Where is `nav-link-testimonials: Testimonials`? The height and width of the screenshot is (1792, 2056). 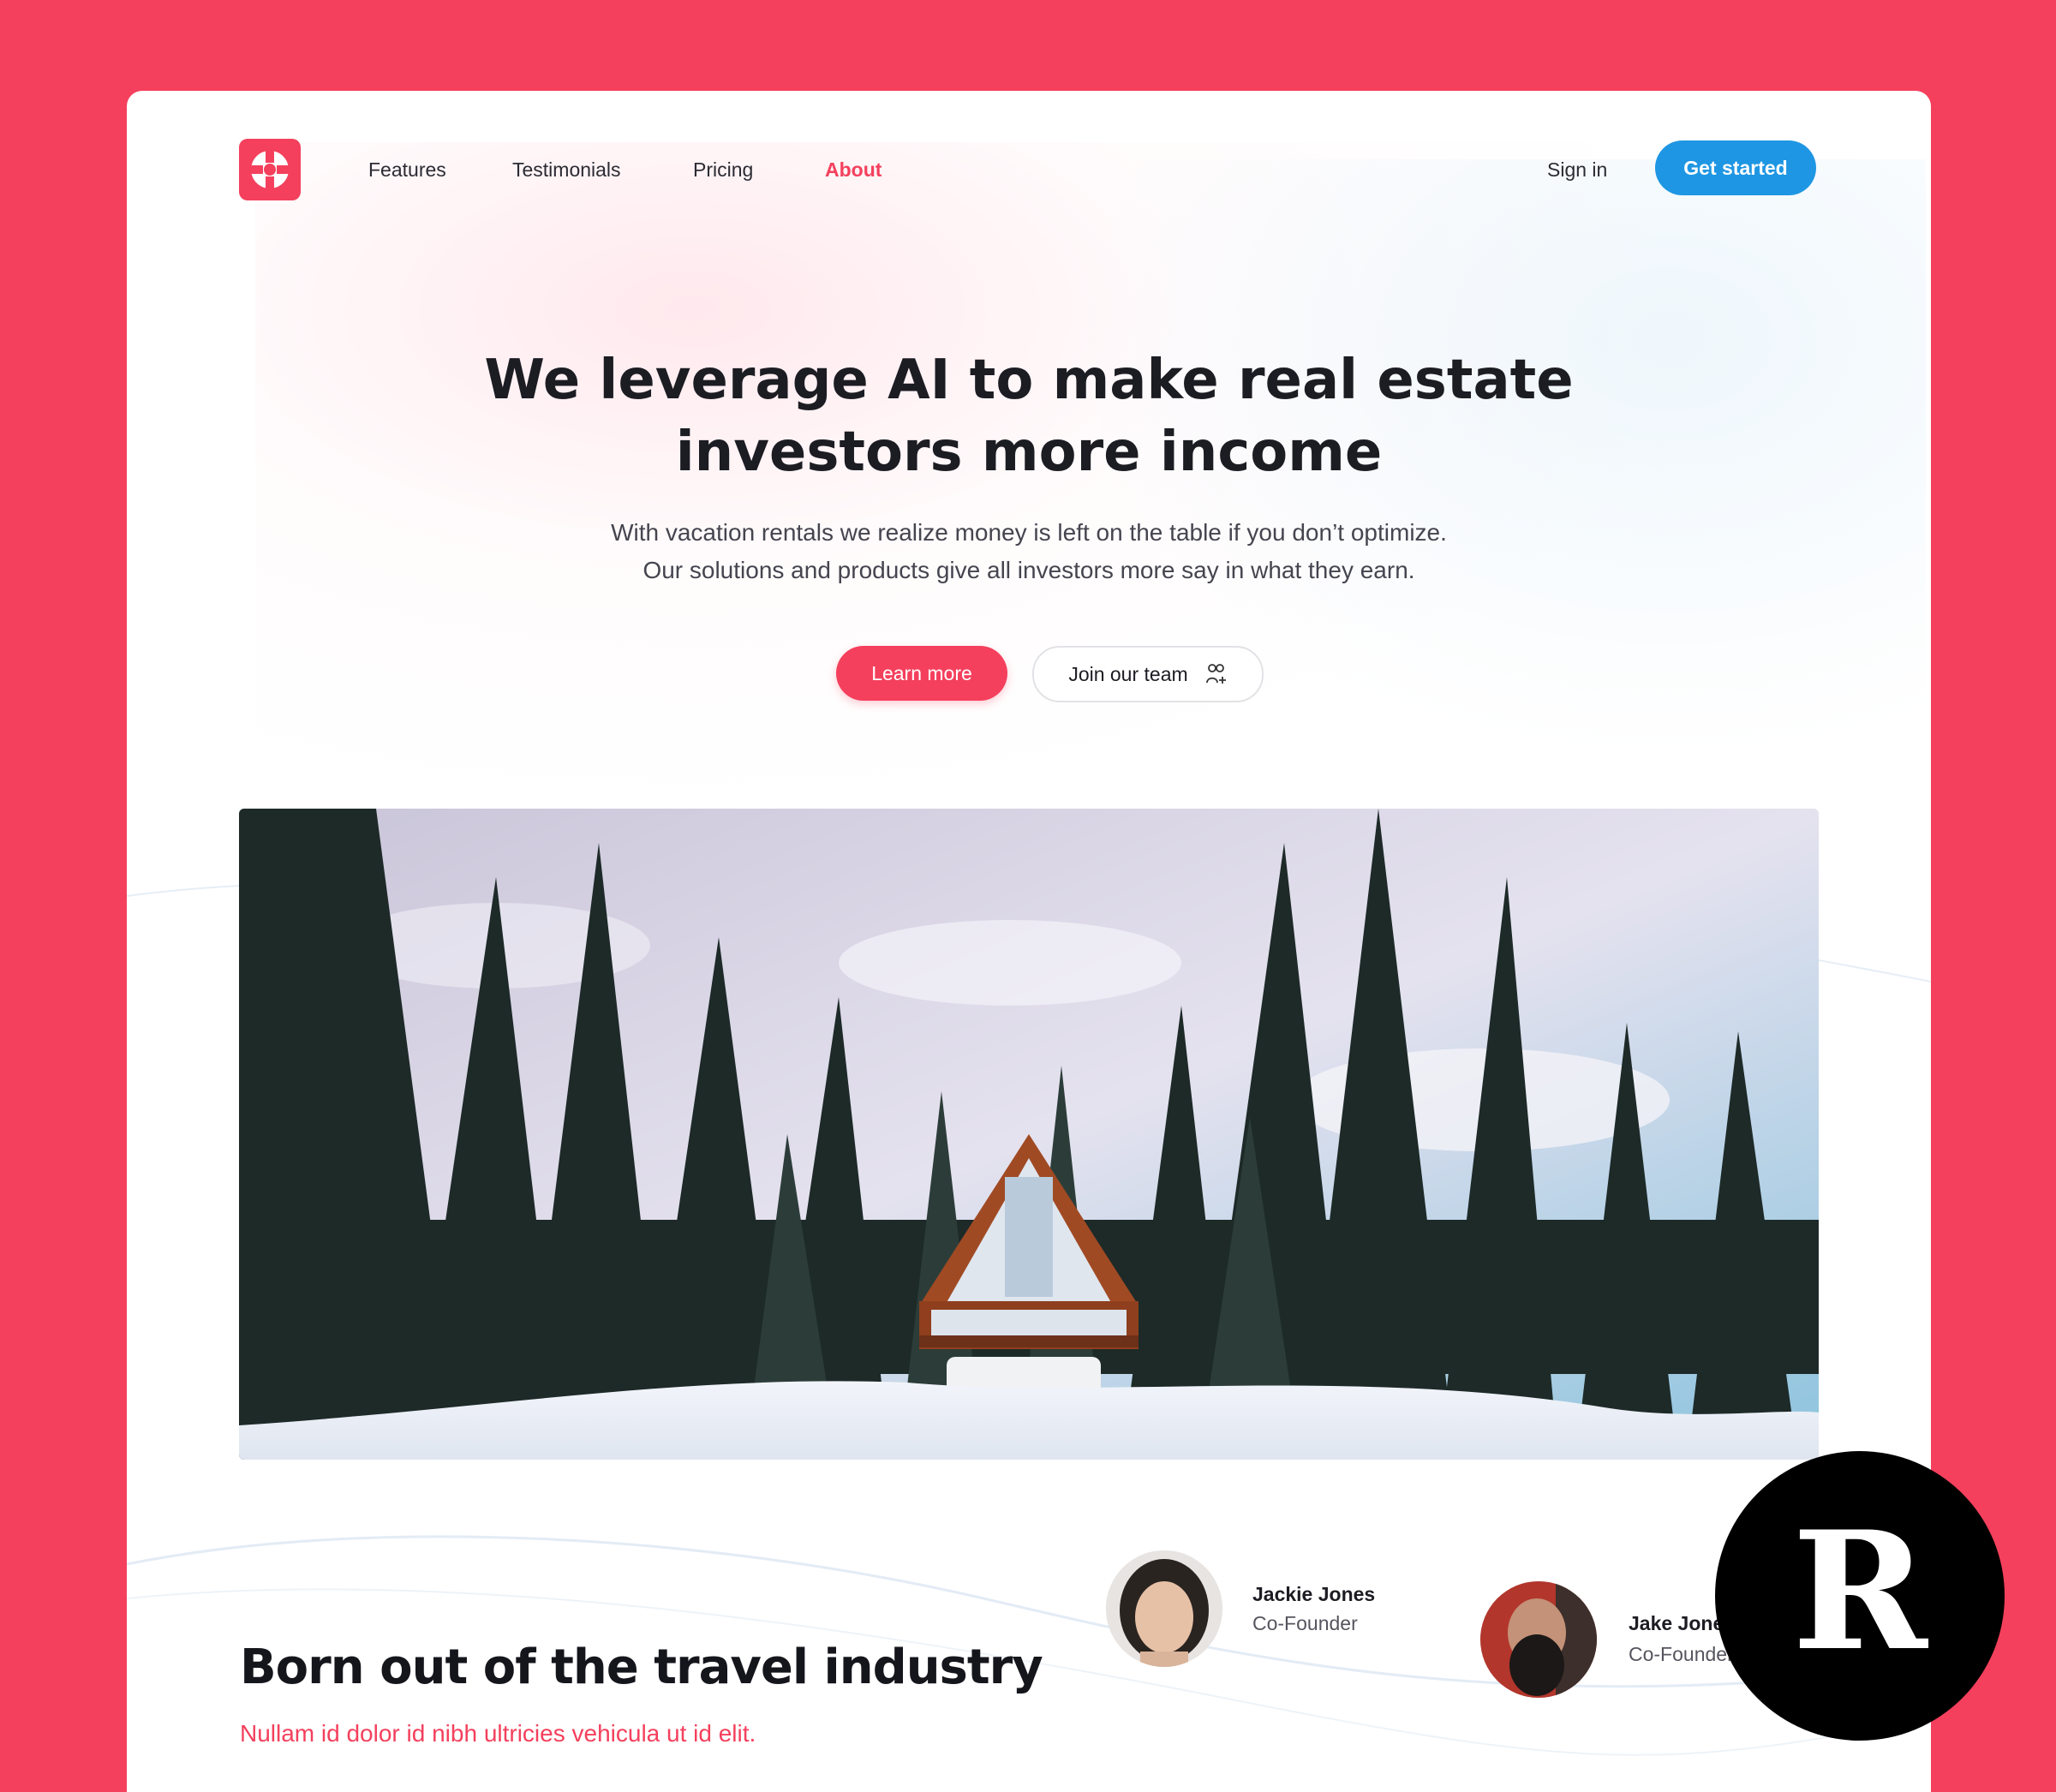
nav-link-testimonials: Testimonials is located at coordinates (566, 169).